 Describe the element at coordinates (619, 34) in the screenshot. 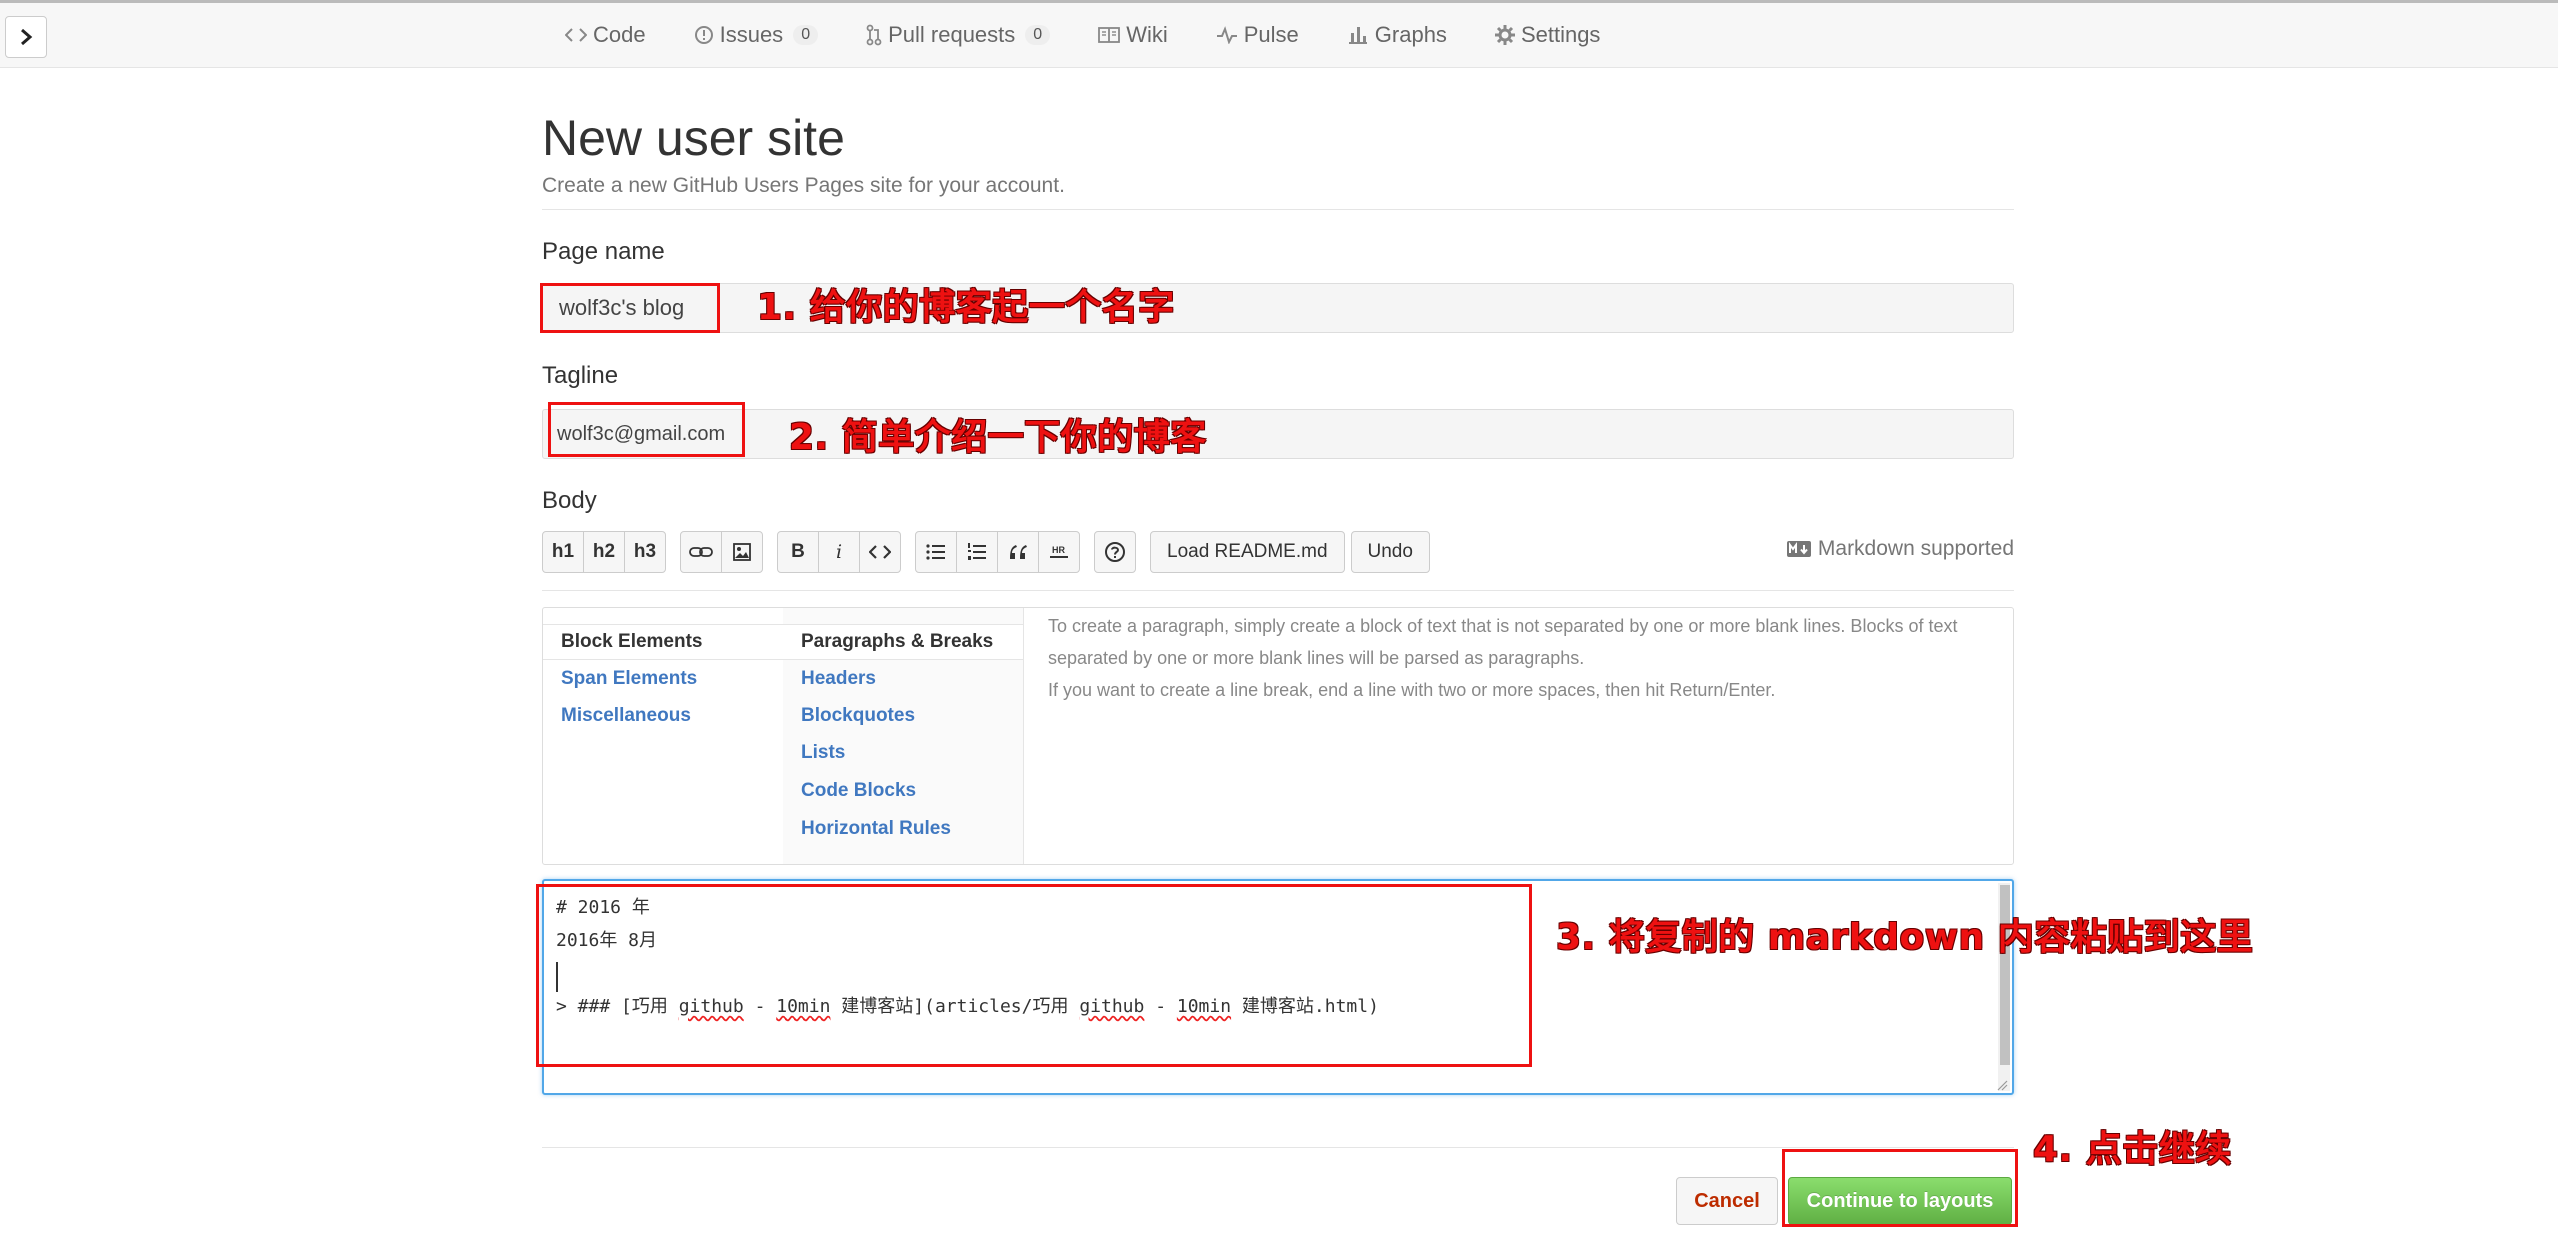

I see `tab-code-label: Code` at that location.